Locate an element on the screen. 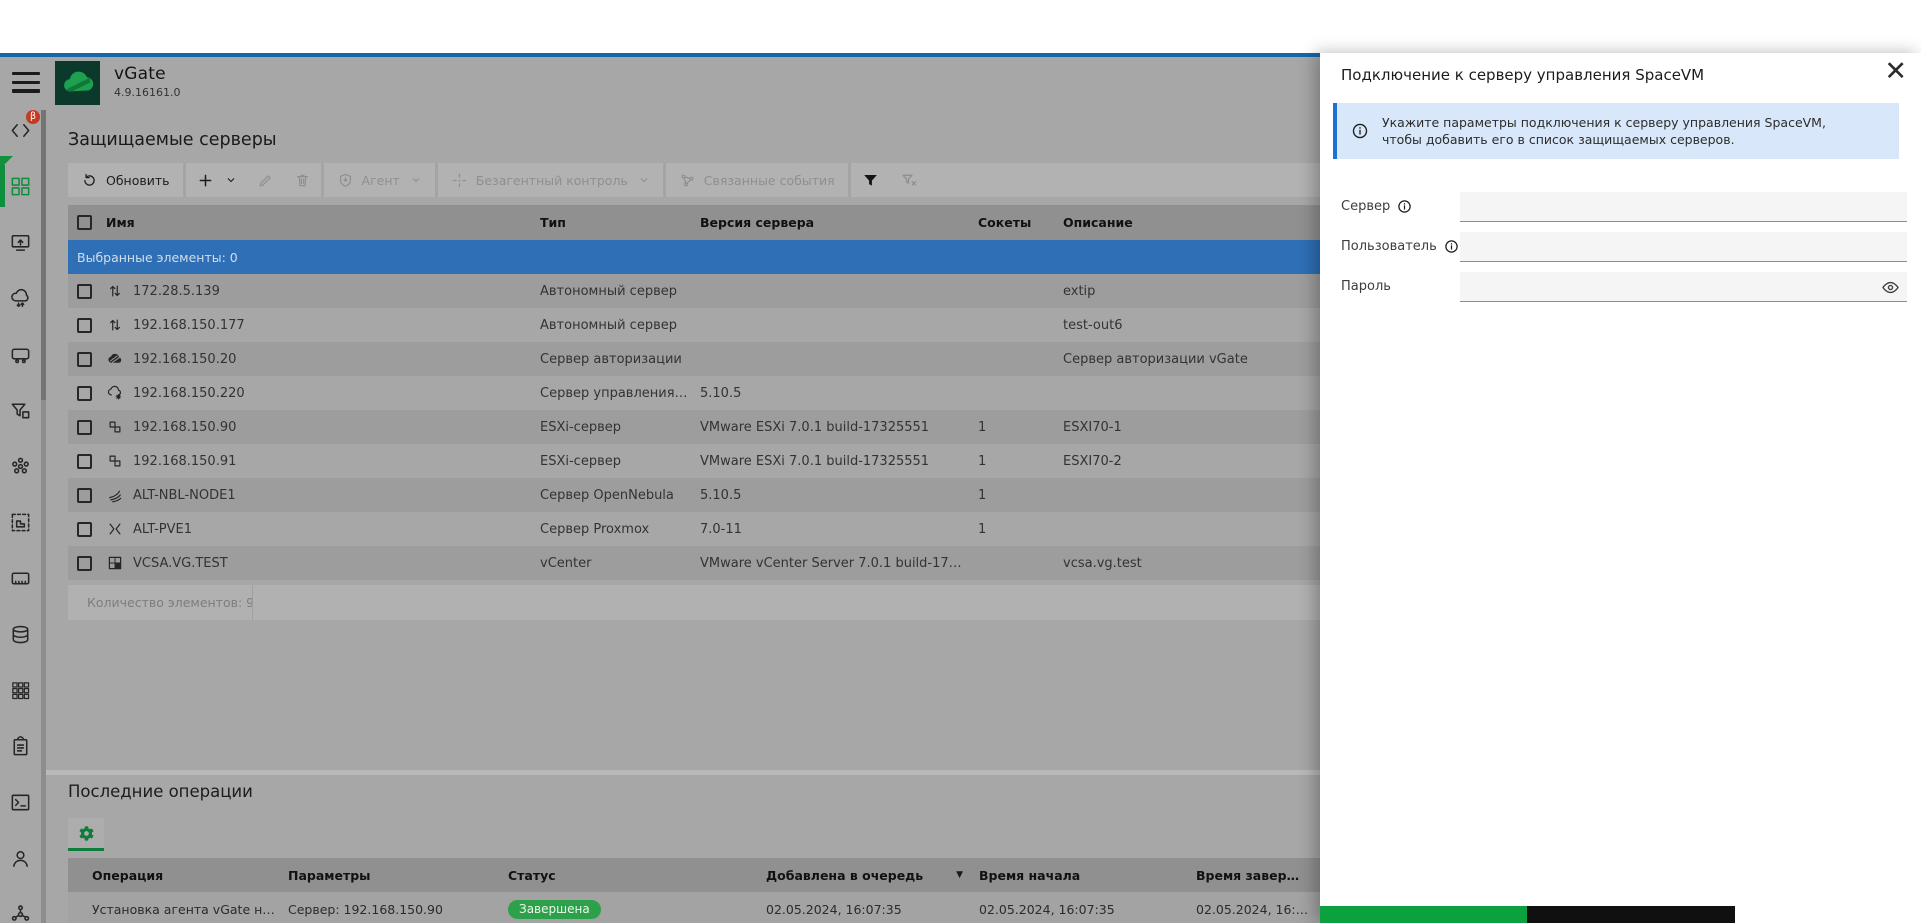  column-header-name: Имя is located at coordinates (323, 222).